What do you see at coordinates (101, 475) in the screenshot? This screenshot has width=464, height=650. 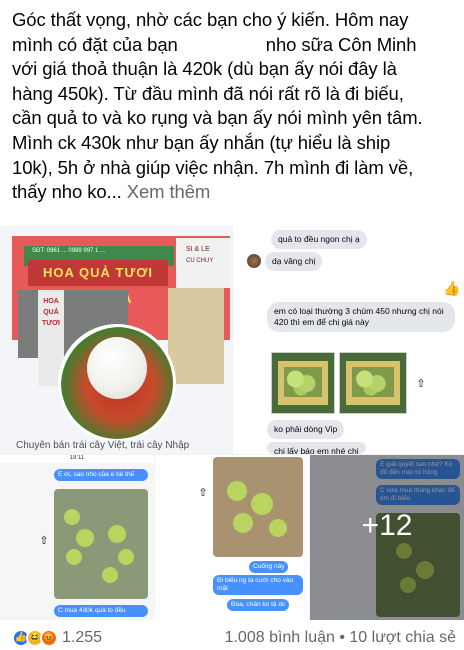 I see `chat-bubble: E ơi, sao nho của e bé thế` at bounding box center [101, 475].